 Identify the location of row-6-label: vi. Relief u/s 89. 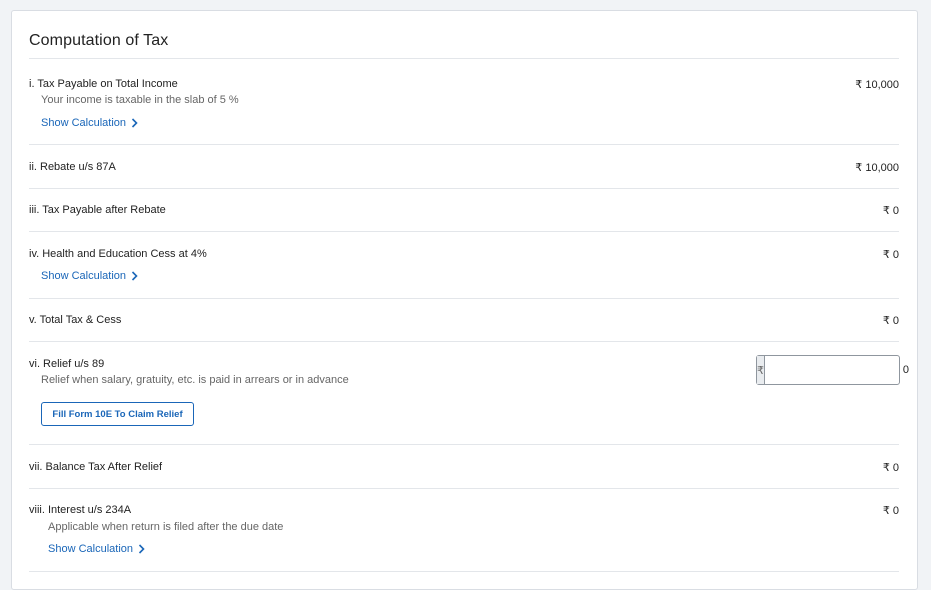
(67, 364).